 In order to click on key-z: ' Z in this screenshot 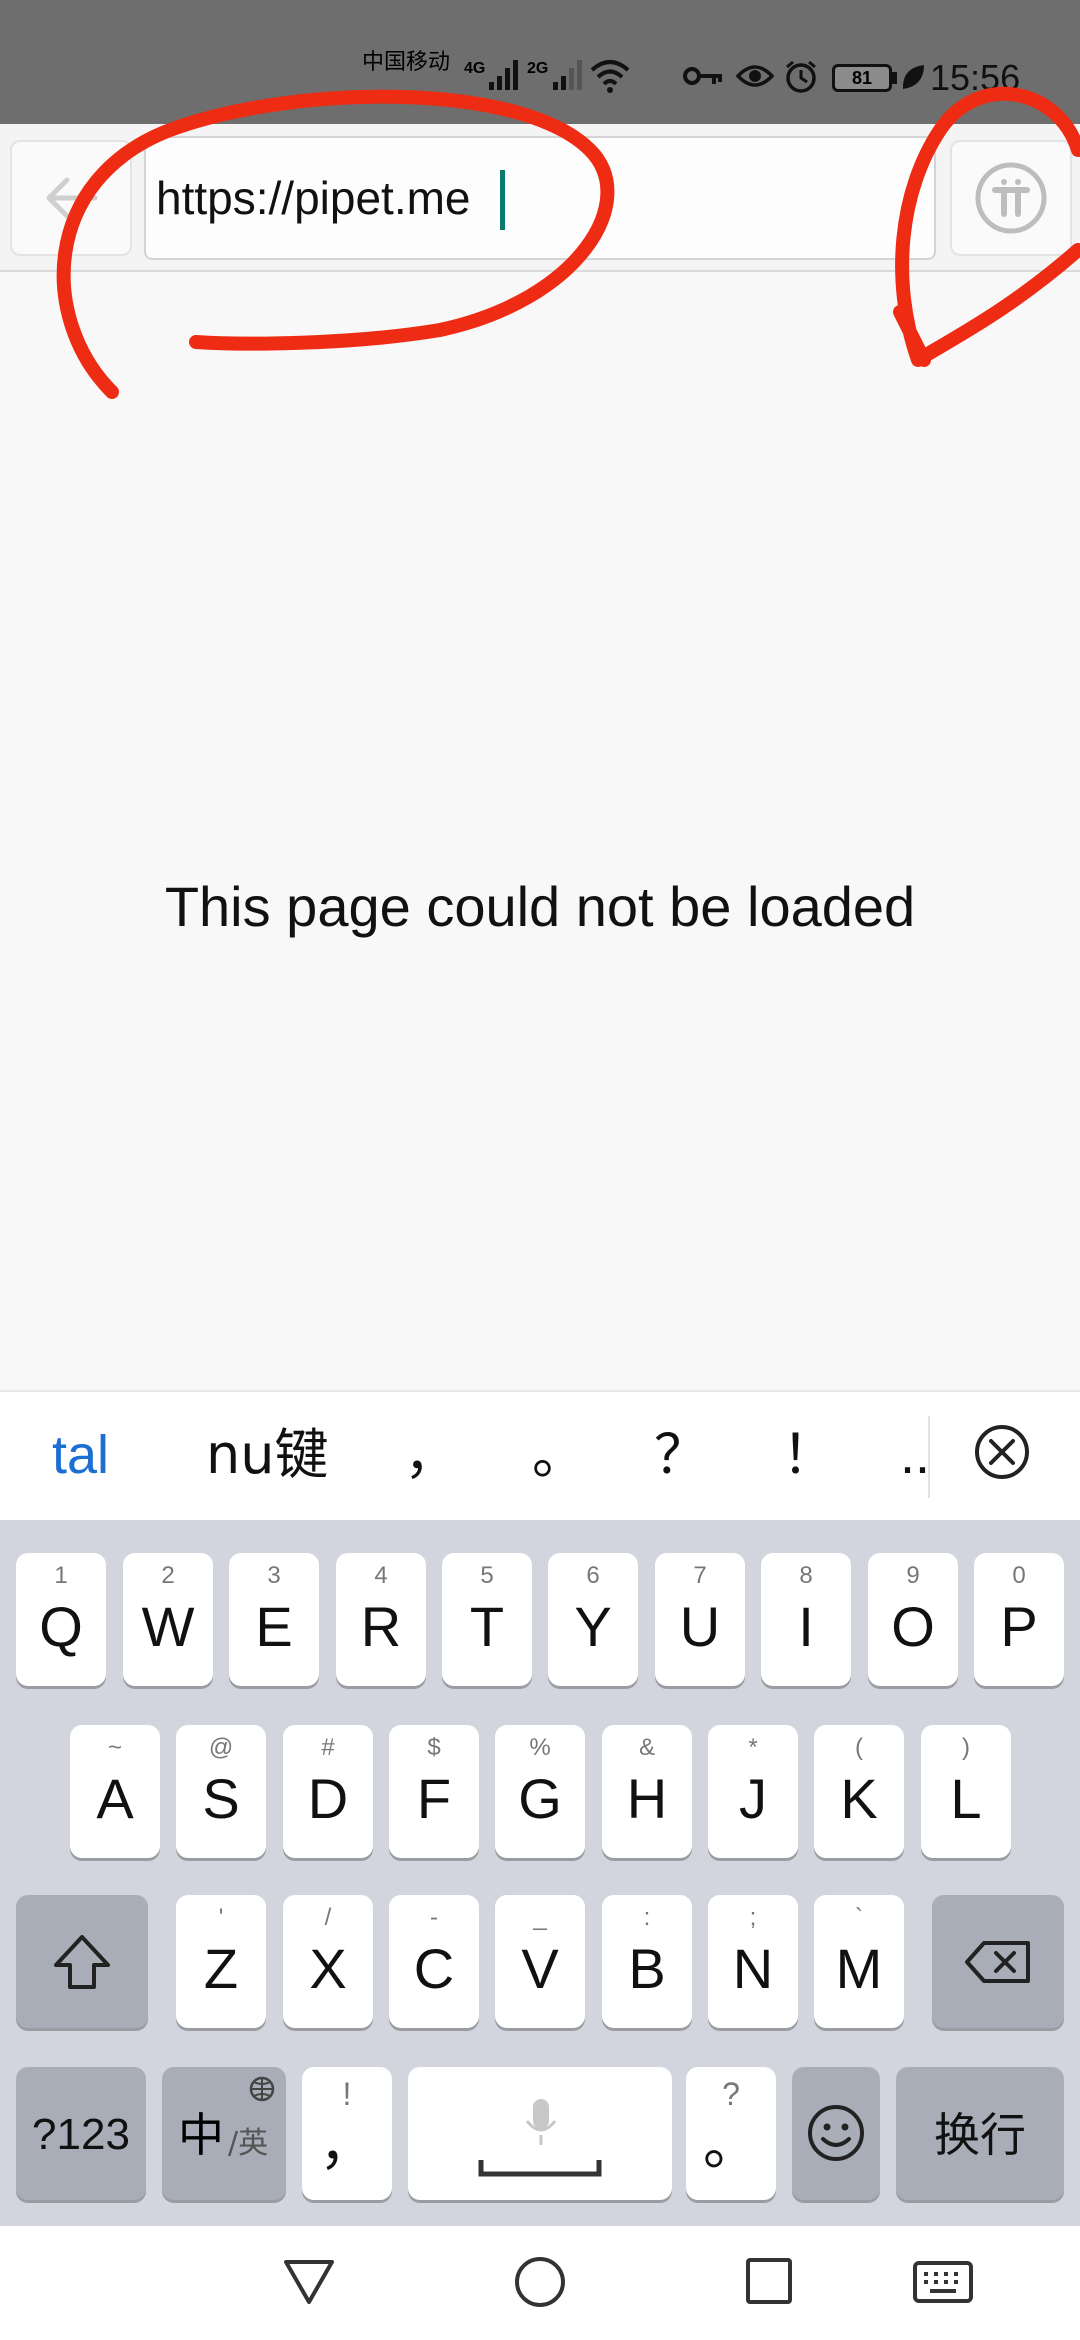, I will do `click(221, 1961)`.